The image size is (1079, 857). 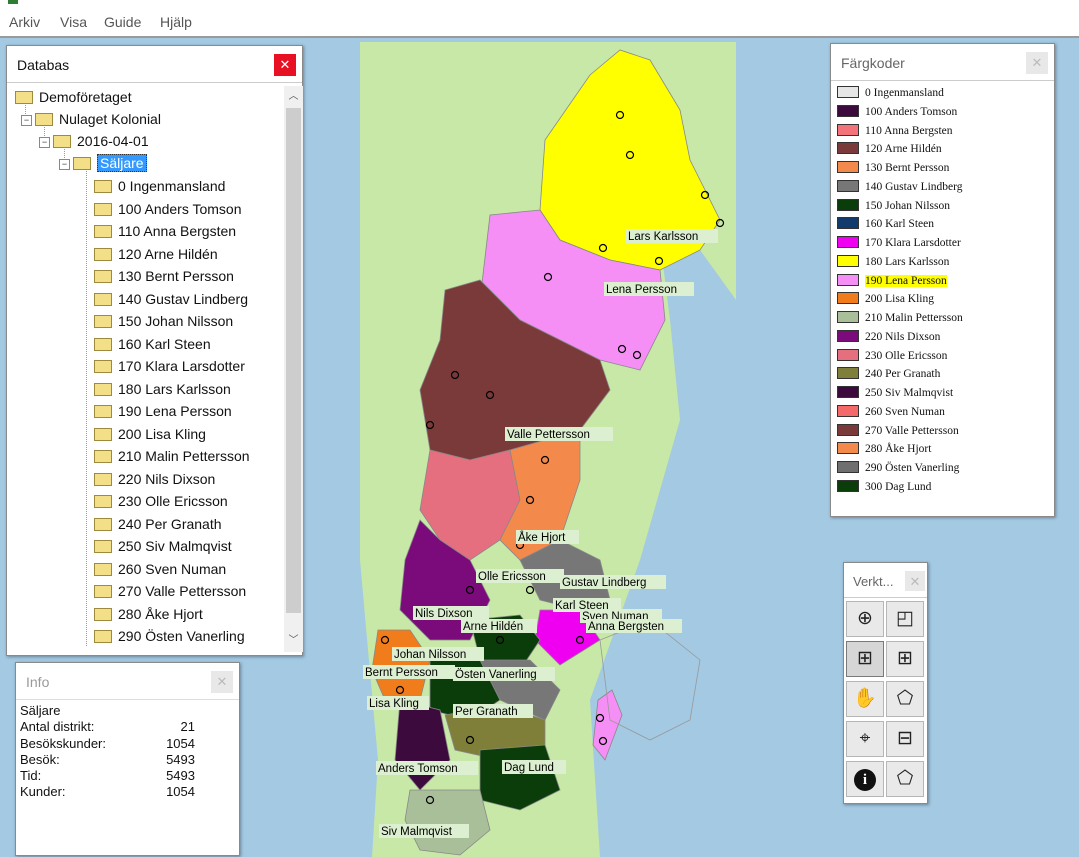 What do you see at coordinates (164, 278) in the screenshot?
I see `tree-item: 130 Bernt Persson` at bounding box center [164, 278].